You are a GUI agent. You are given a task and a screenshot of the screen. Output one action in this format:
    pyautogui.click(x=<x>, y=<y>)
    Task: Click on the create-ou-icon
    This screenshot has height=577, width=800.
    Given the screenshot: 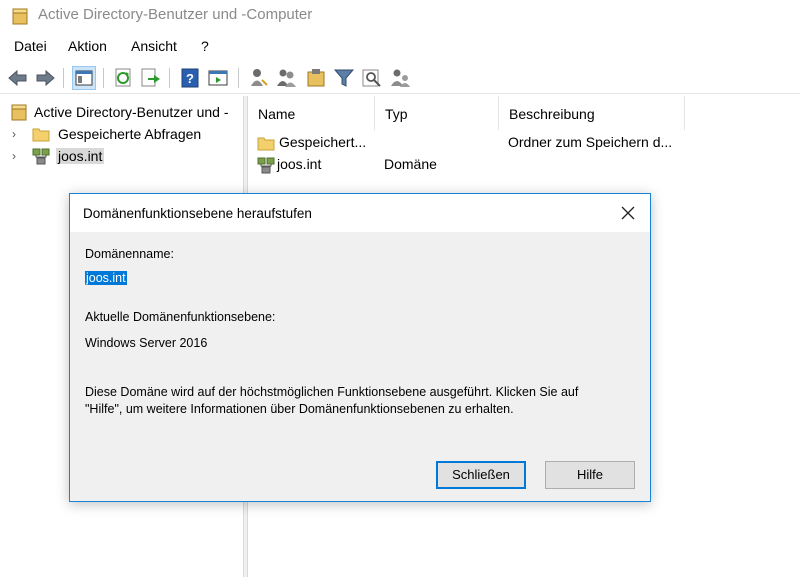 What is the action you would take?
    pyautogui.click(x=316, y=78)
    